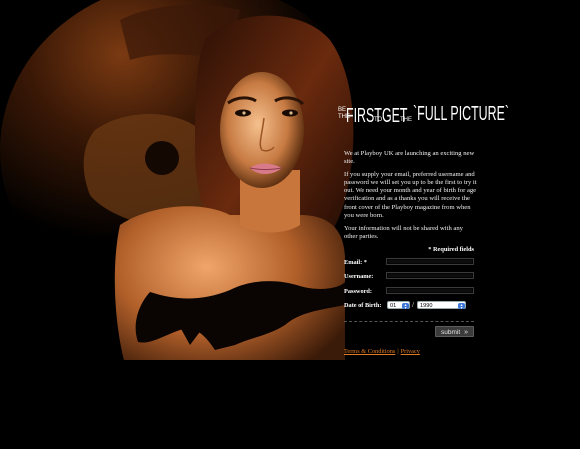 The width and height of the screenshot is (580, 449). I want to click on headline-get: GET, so click(395, 116).